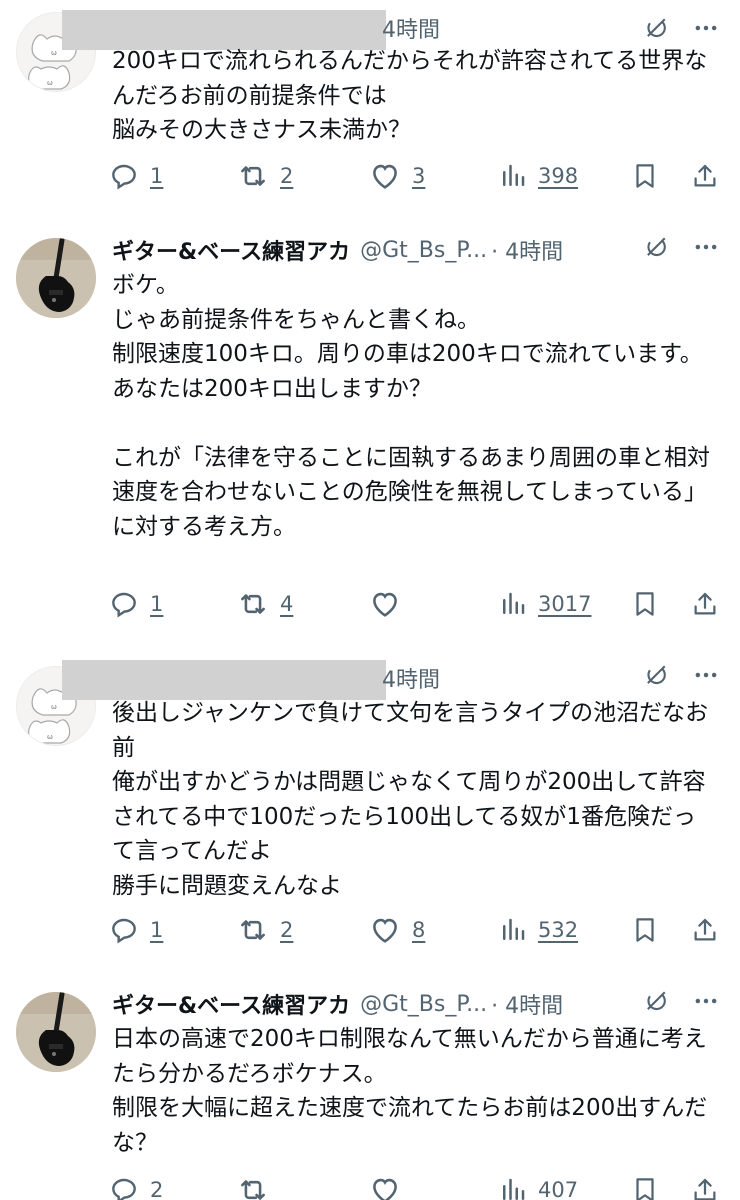 This screenshot has height=1200, width=740. I want to click on views-button: 532, so click(538, 930).